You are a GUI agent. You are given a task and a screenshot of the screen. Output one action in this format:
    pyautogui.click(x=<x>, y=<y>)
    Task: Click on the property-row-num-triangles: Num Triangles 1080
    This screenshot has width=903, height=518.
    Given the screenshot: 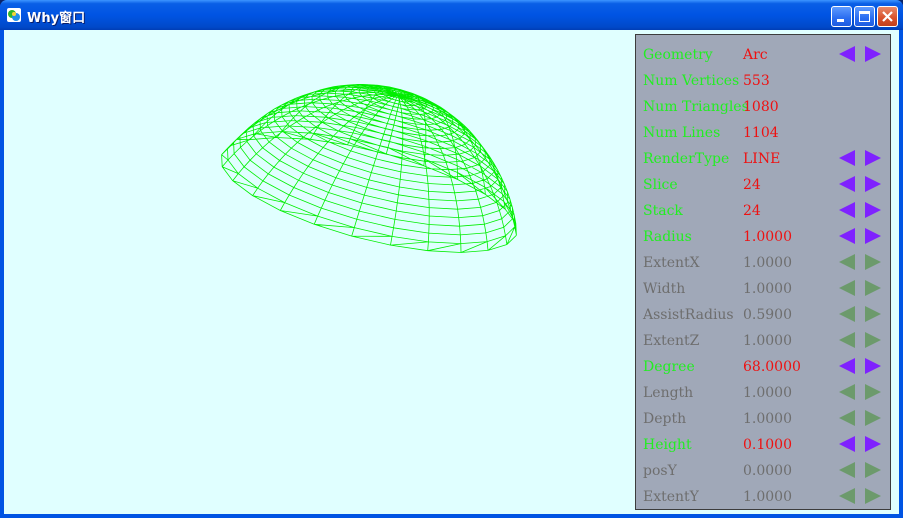 What is the action you would take?
    pyautogui.click(x=763, y=105)
    